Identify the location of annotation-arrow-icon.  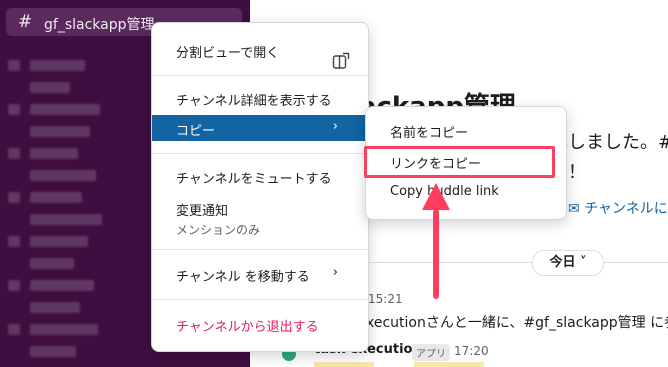
(436, 241).